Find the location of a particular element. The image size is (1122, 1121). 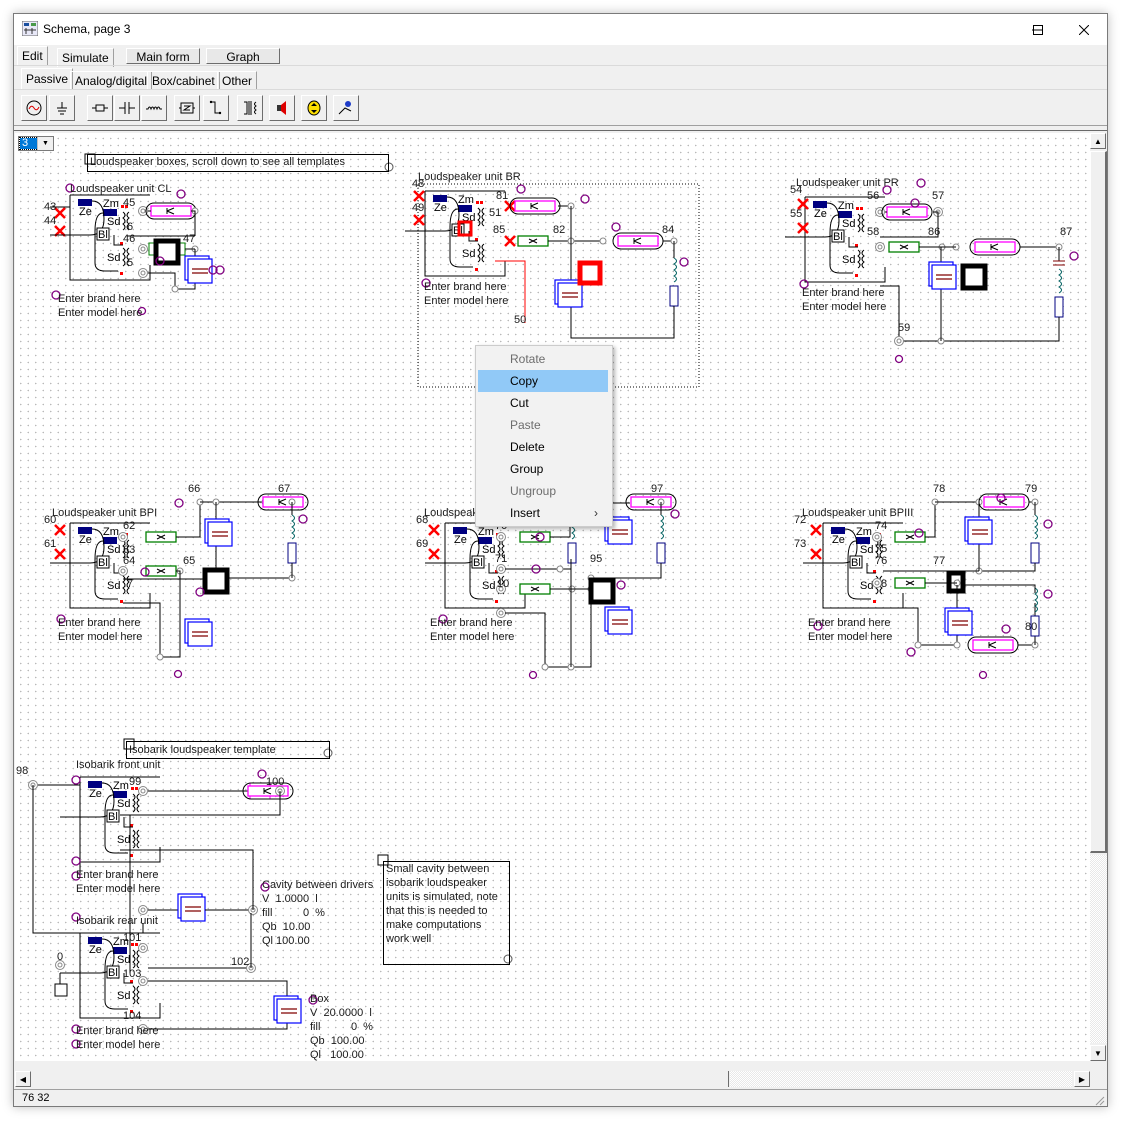

graph-button: Graph is located at coordinates (243, 56).